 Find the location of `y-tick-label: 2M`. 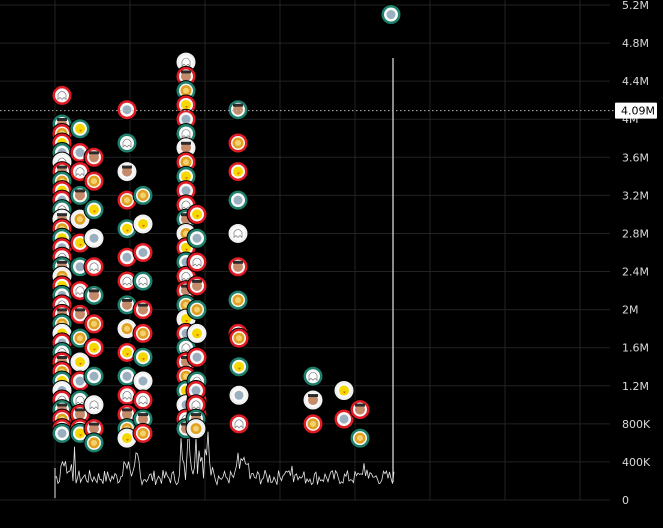

y-tick-label: 2M is located at coordinates (630, 310).